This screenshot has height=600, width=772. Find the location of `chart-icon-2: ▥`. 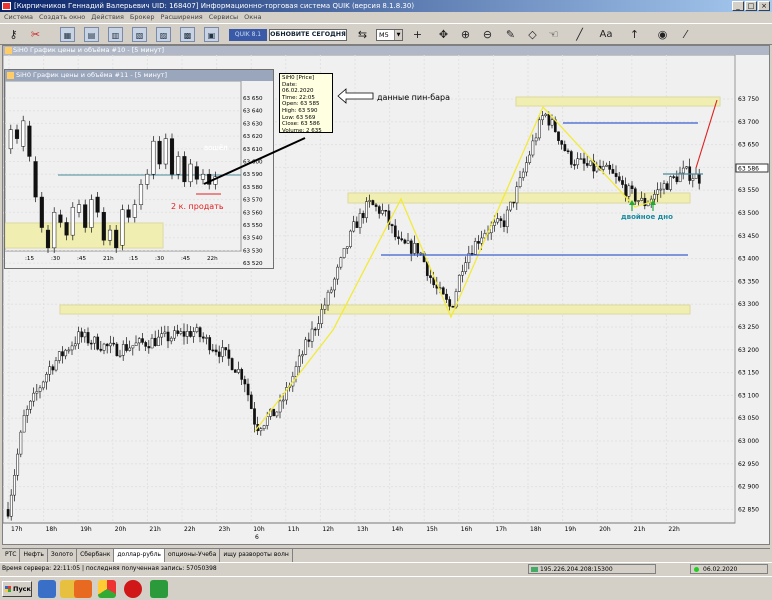

chart-icon-2: ▥ is located at coordinates (115, 34).